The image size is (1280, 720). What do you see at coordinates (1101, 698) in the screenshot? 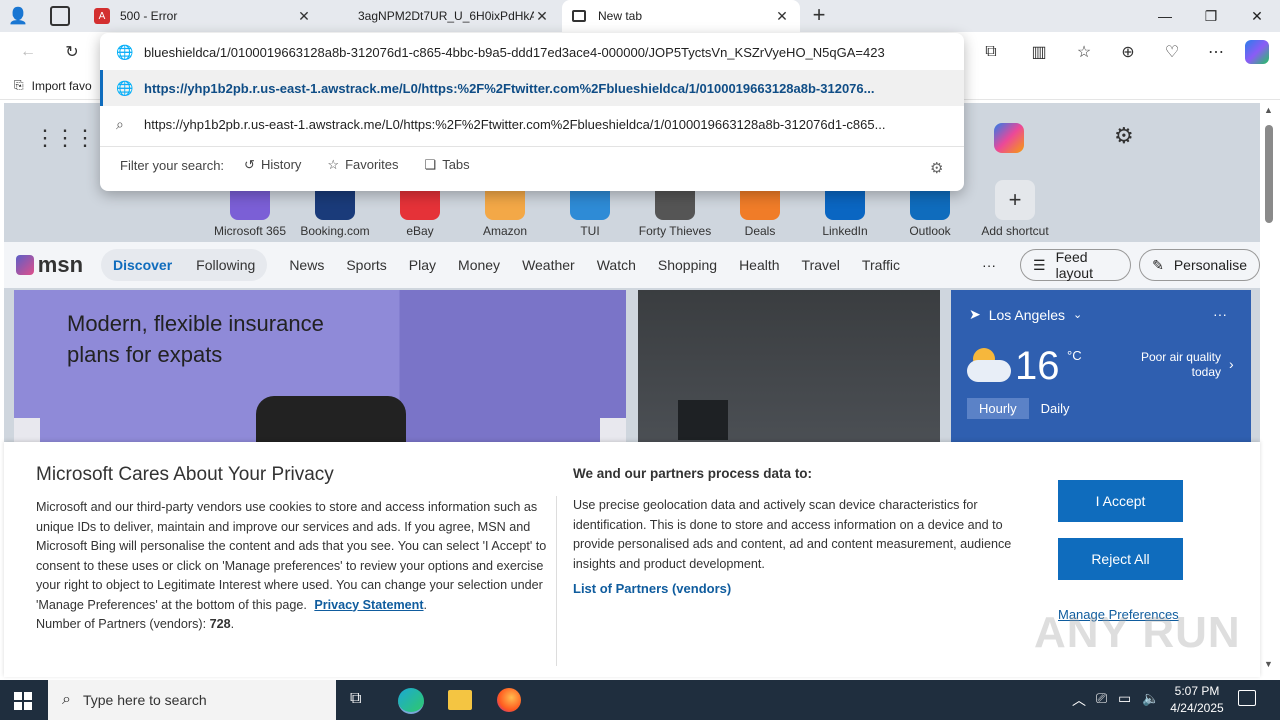
I see `tray-network-icon: ⎚` at bounding box center [1101, 698].